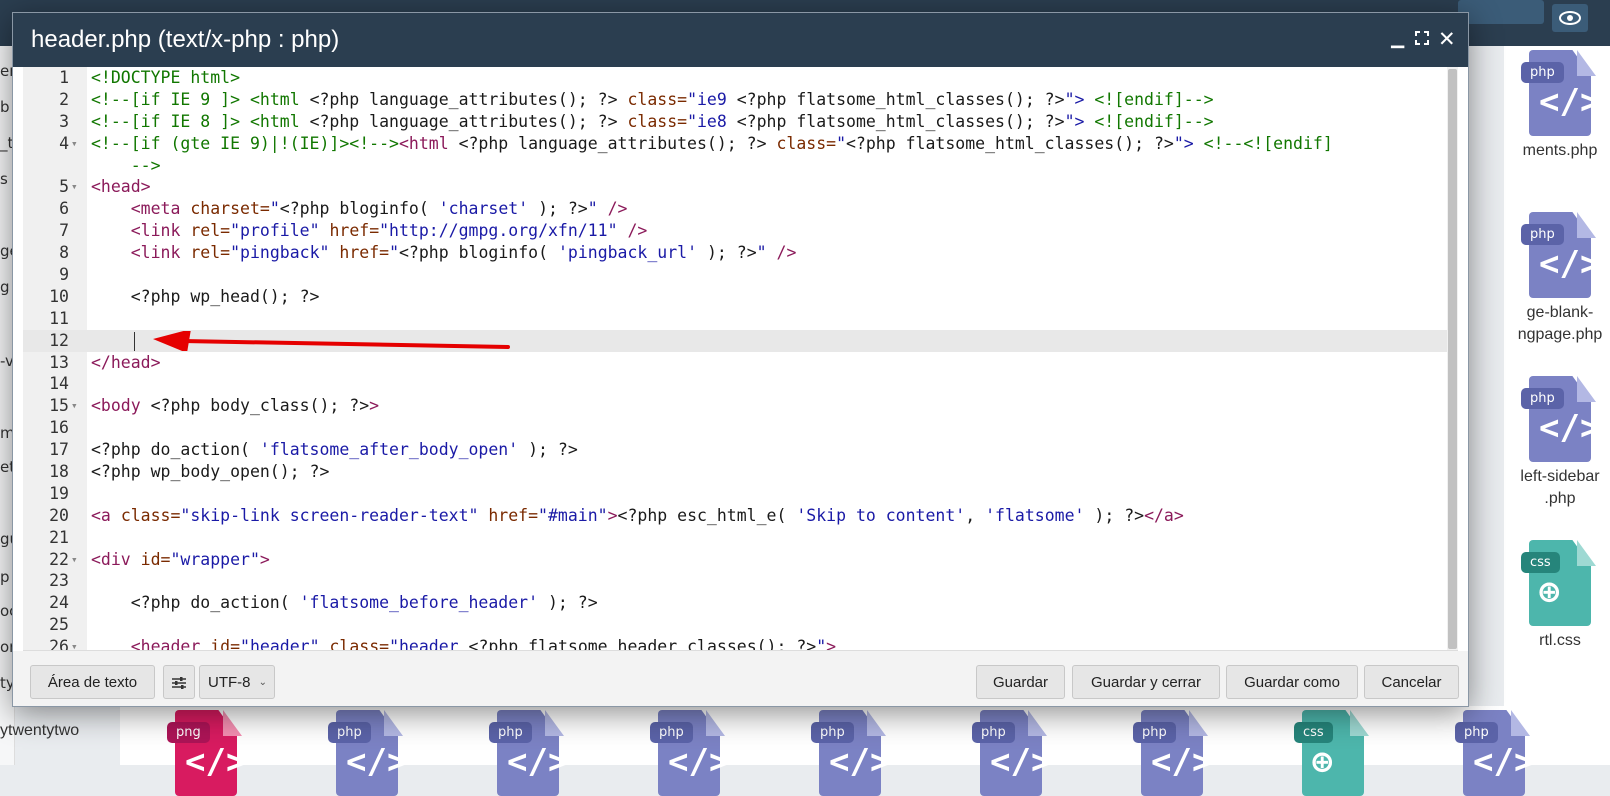 The height and width of the screenshot is (796, 1610). I want to click on code-line: -->, so click(735, 166).